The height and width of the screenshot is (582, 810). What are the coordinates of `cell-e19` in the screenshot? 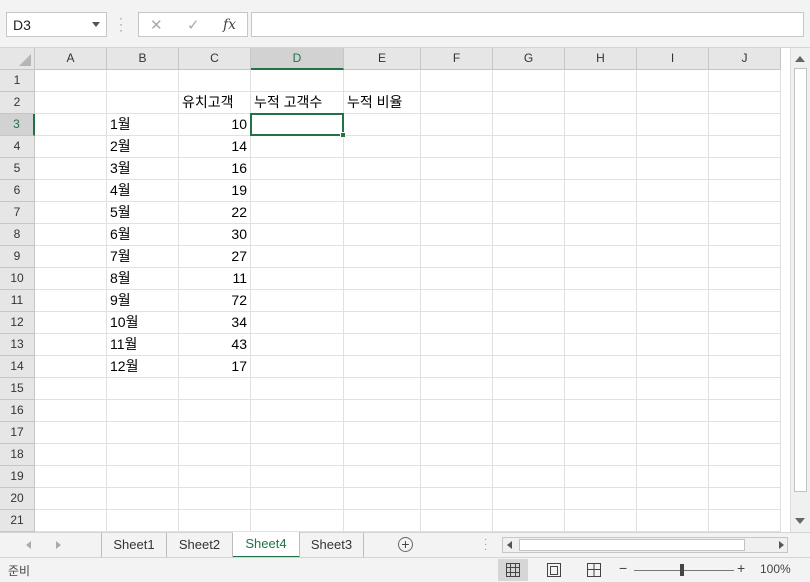 It's located at (382, 477).